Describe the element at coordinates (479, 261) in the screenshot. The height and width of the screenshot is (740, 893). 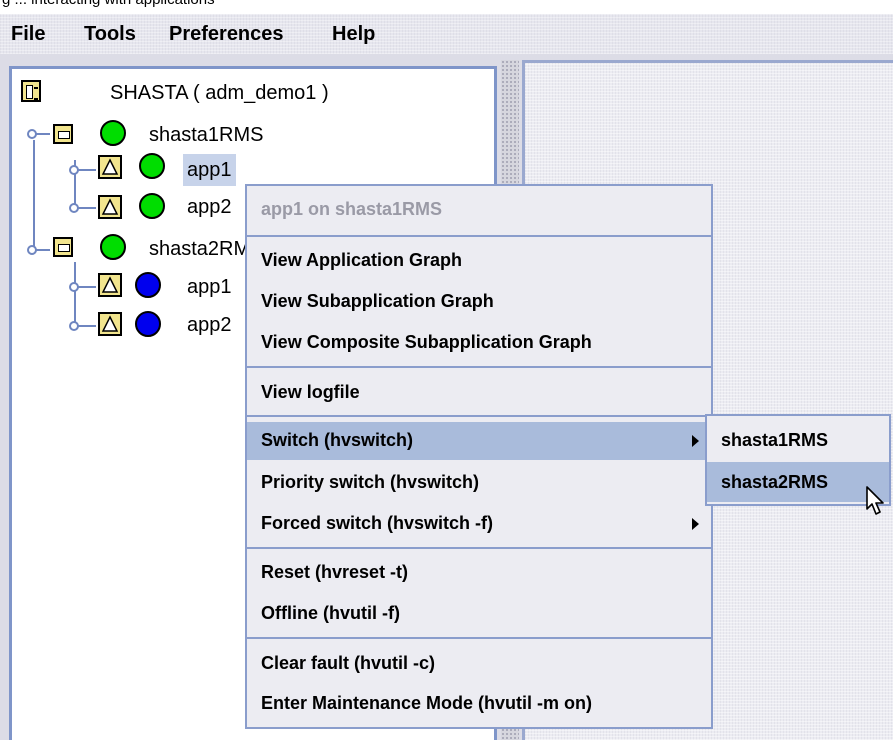
I see `menu-item-view-application-graph: View Application Graph` at that location.